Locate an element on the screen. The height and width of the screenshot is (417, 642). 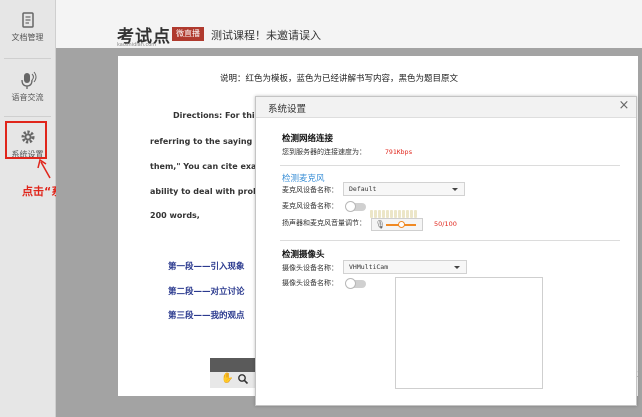
camera-device-select: VHMultiCam is located at coordinates (405, 267).